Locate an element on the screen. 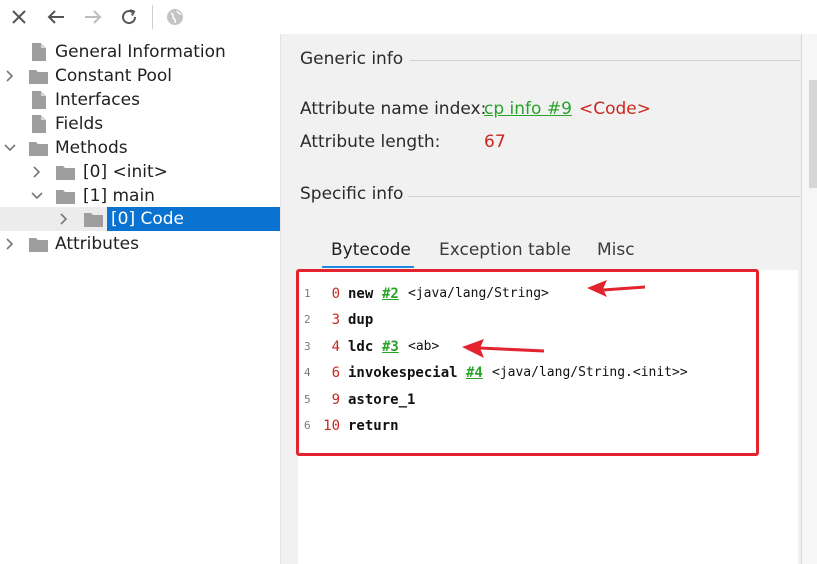 This screenshot has width=817, height=564. active-tab-indicator is located at coordinates (368, 267).